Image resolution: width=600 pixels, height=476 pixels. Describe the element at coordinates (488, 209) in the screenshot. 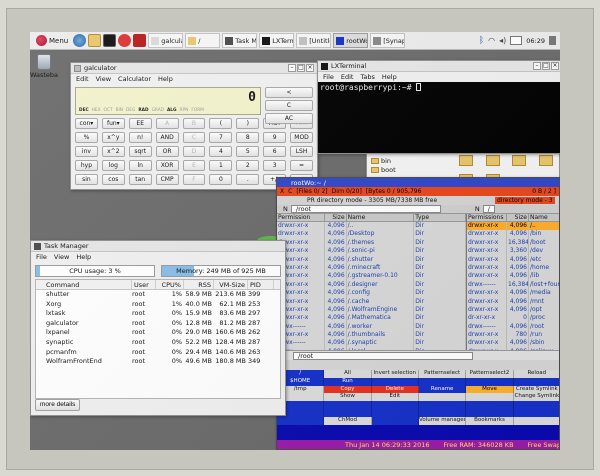

I see `right-path: /` at that location.